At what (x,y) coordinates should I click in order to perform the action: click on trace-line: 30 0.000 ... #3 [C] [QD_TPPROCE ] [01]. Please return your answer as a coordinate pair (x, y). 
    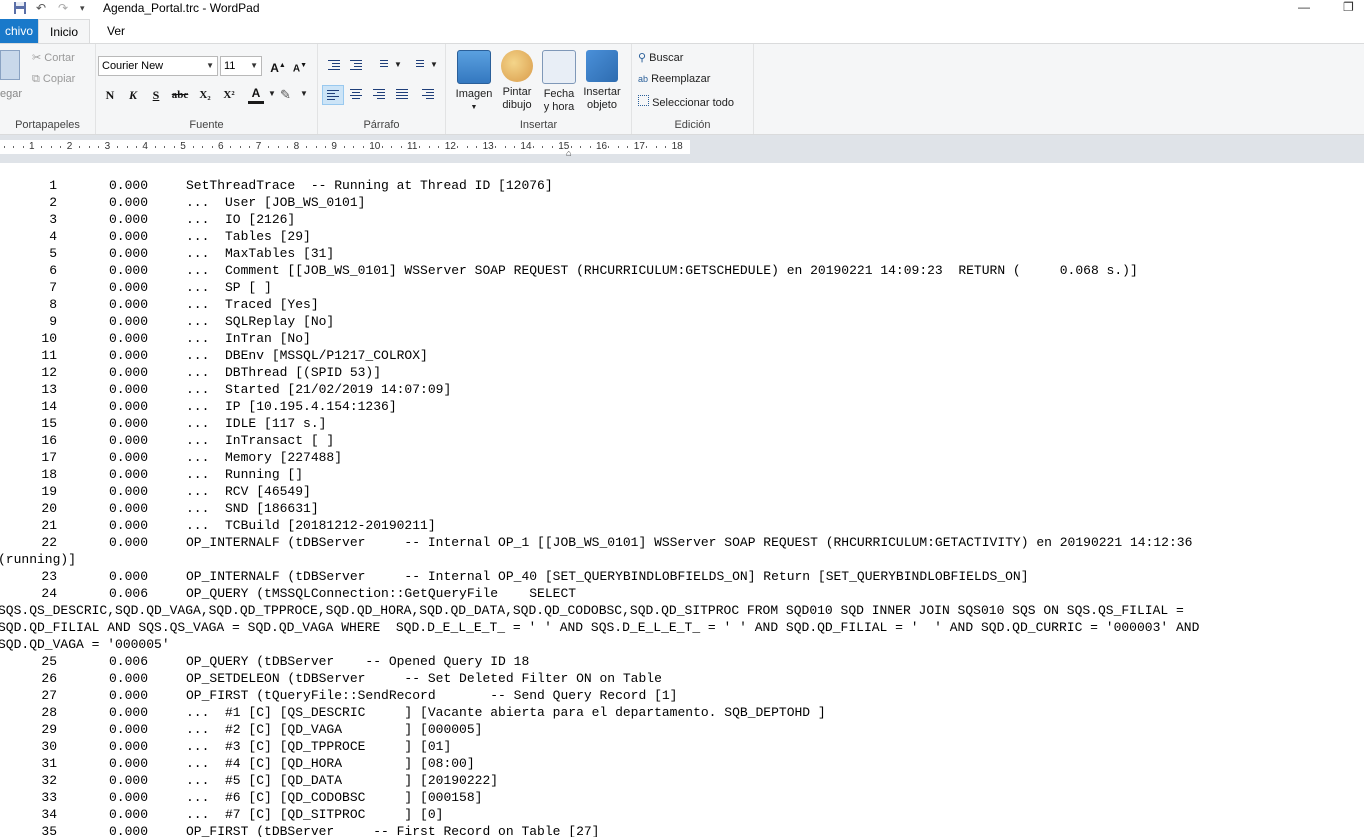
    Looking at the image, I should click on (682, 746).